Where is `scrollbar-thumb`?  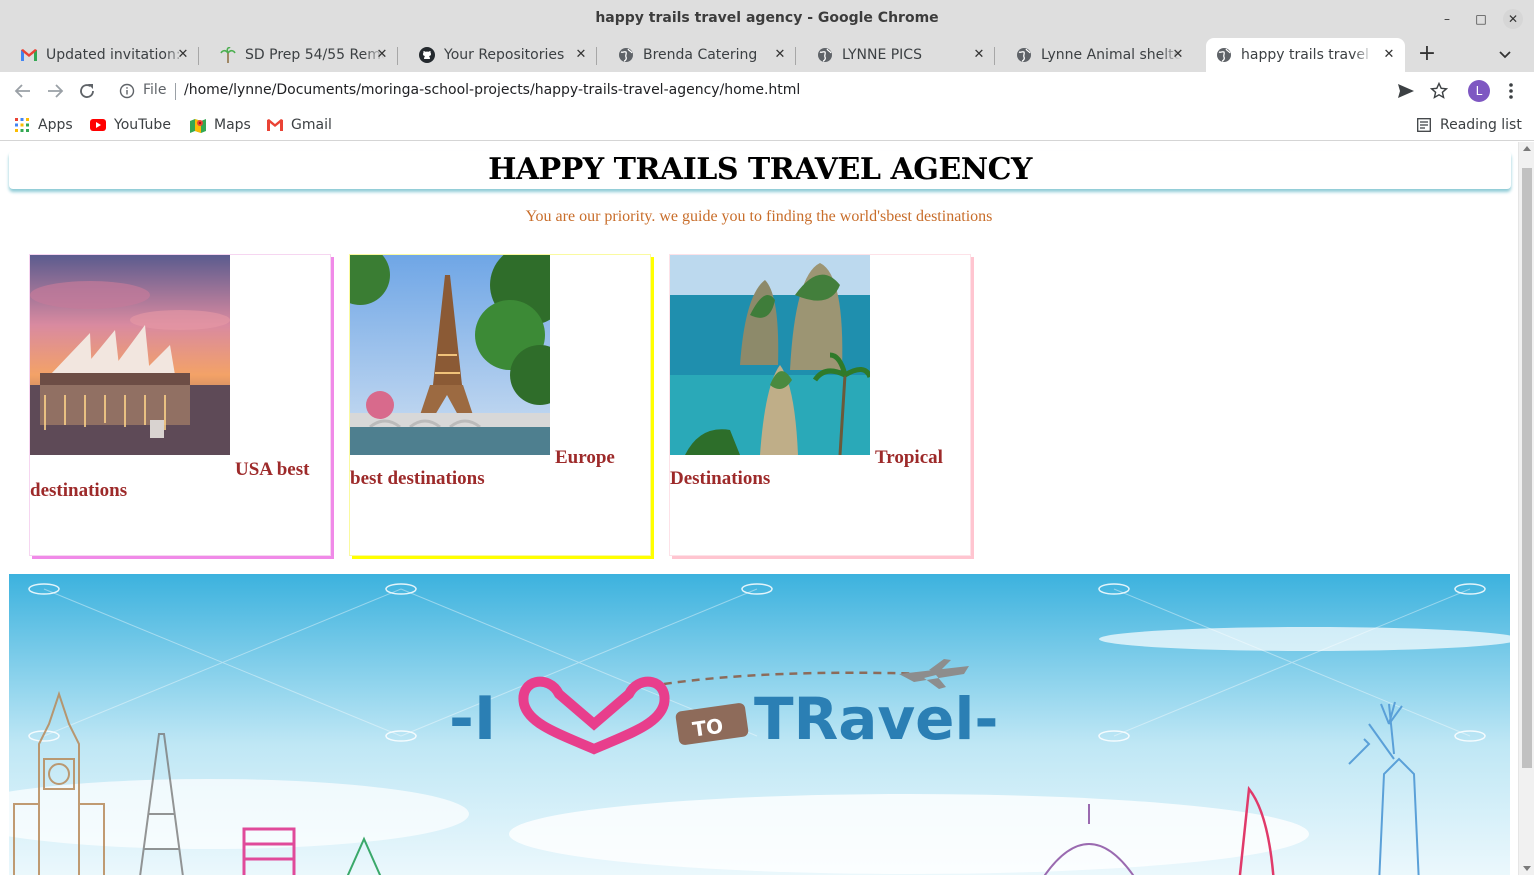
scrollbar-thumb is located at coordinates (1527, 468).